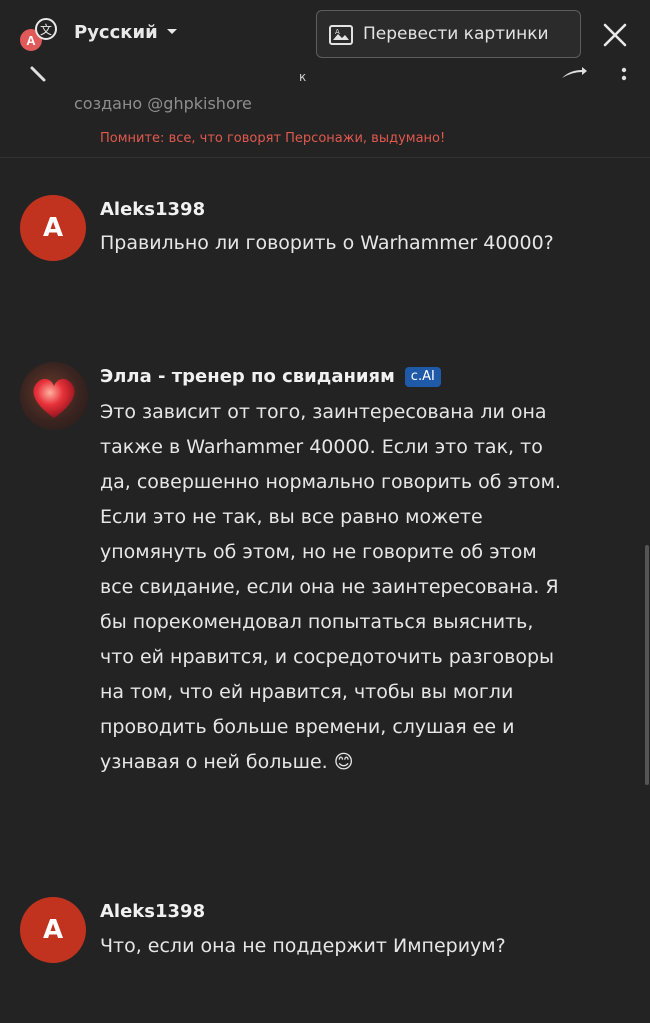 The width and height of the screenshot is (650, 1023). What do you see at coordinates (46, 29) in the screenshot?
I see `svg-text: 文` at bounding box center [46, 29].